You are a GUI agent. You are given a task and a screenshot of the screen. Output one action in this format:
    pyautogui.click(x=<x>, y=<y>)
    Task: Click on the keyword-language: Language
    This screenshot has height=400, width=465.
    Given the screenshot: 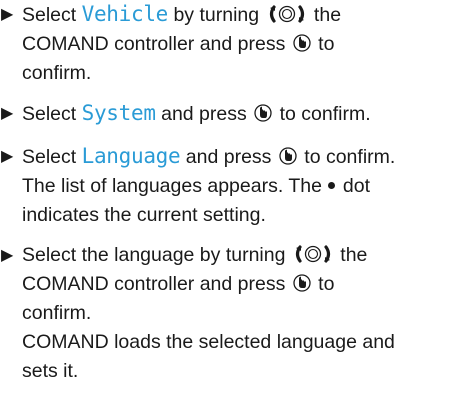 What is the action you would take?
    pyautogui.click(x=131, y=156)
    